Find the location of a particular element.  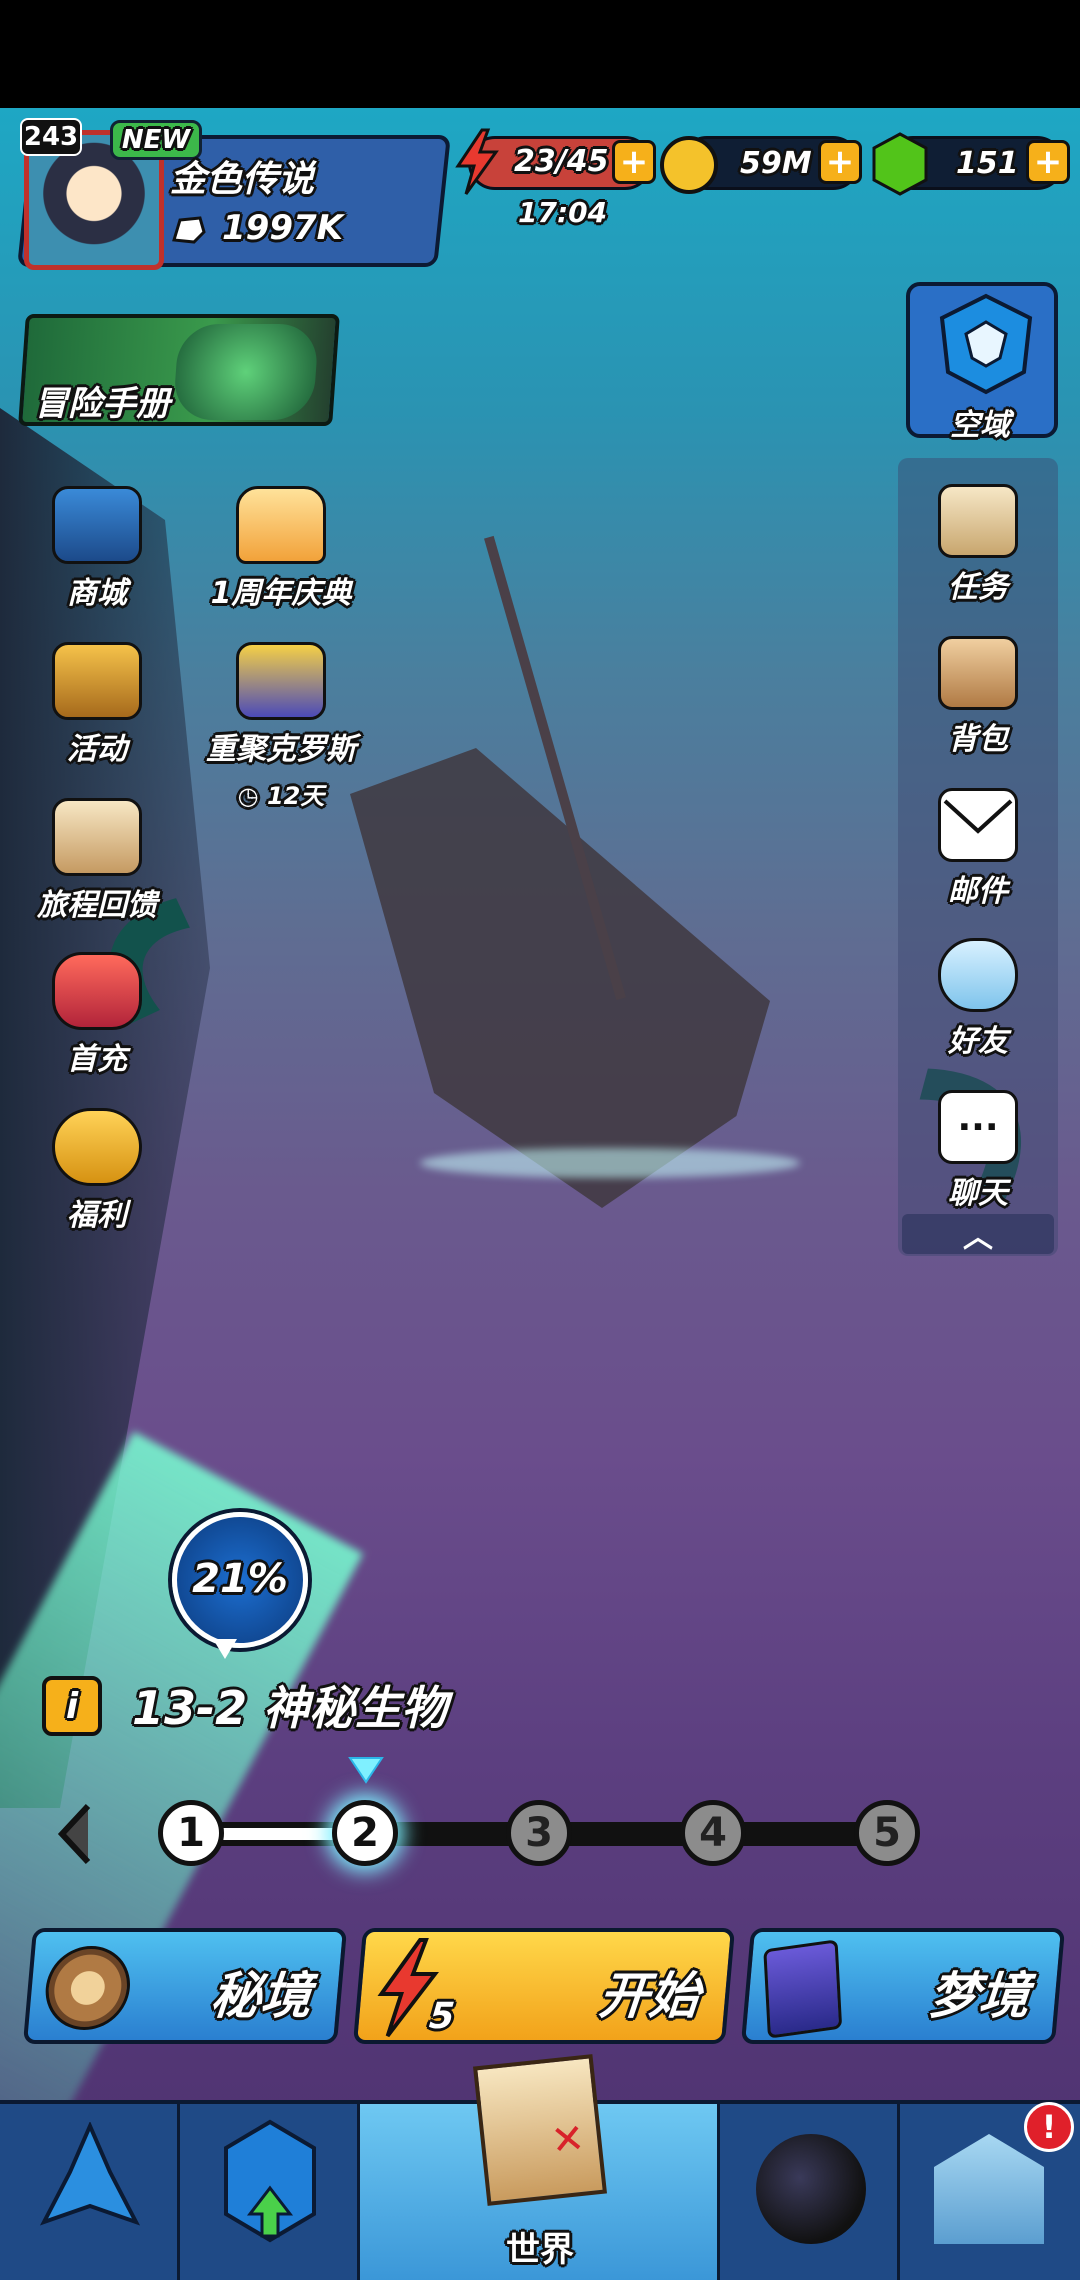

stage-node-1-label: 1 is located at coordinates (191, 1833).